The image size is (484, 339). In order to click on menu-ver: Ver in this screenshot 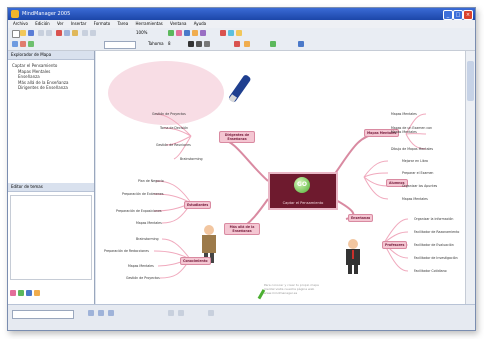, I will do `click(60, 23)`.